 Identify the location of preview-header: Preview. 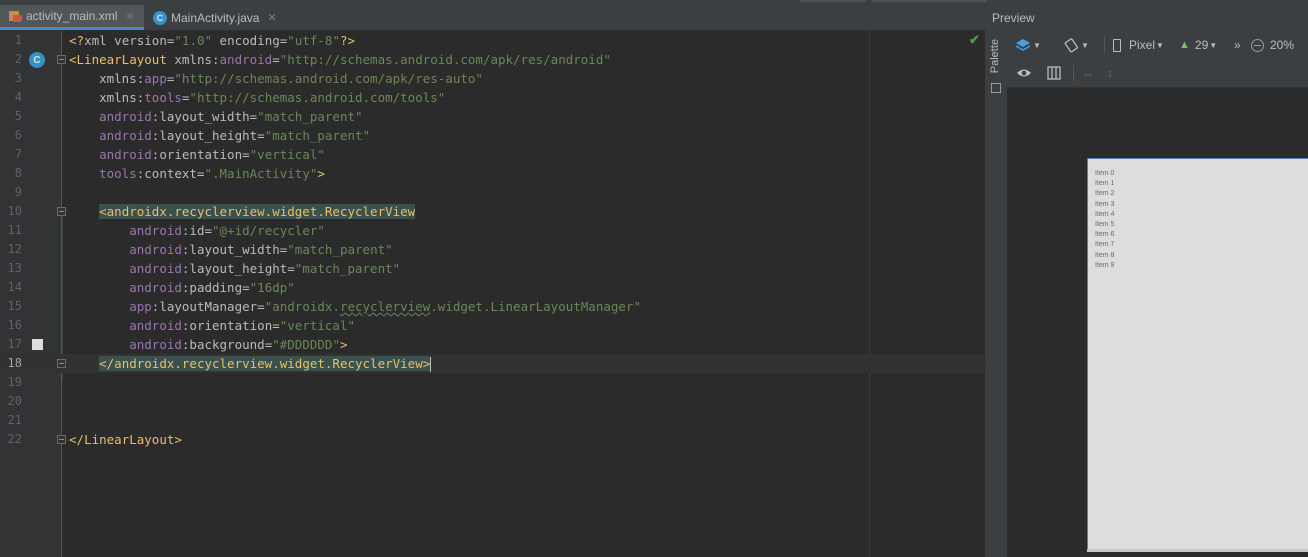
(1146, 18).